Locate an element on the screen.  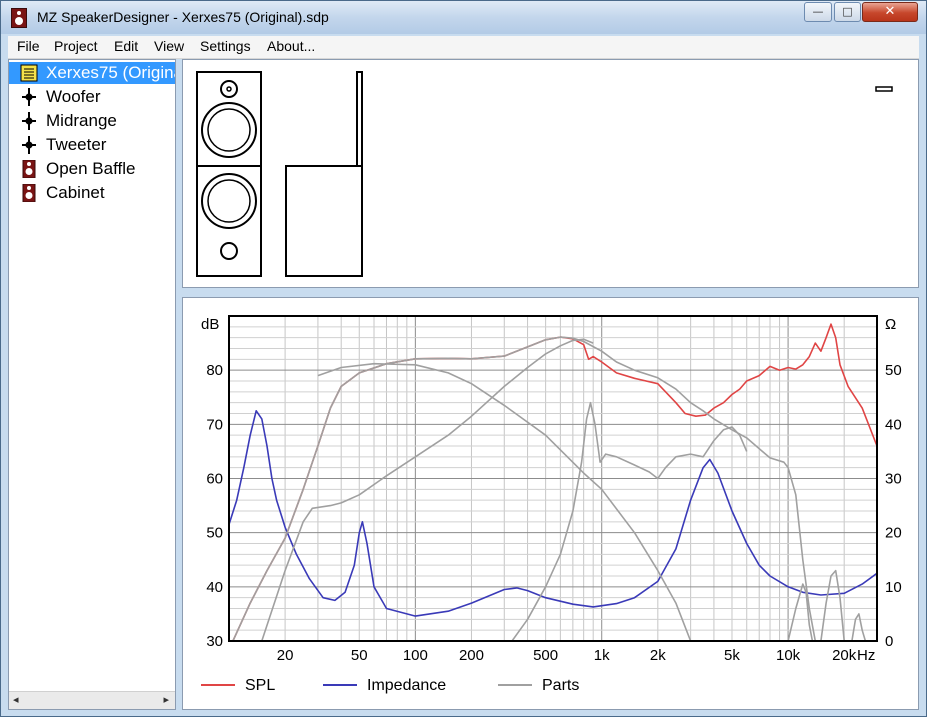
menu-edit: Edit is located at coordinates (126, 46).